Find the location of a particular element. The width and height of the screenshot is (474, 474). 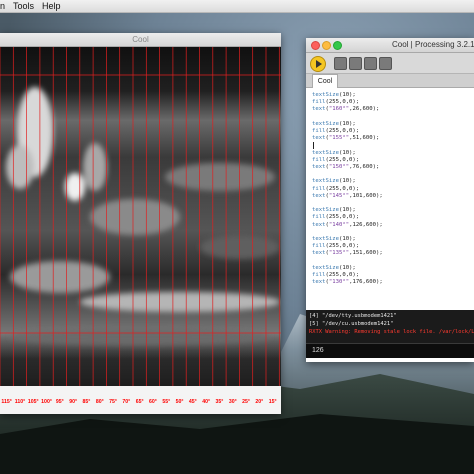

temperature-label: 105° is located at coordinates (33, 402).